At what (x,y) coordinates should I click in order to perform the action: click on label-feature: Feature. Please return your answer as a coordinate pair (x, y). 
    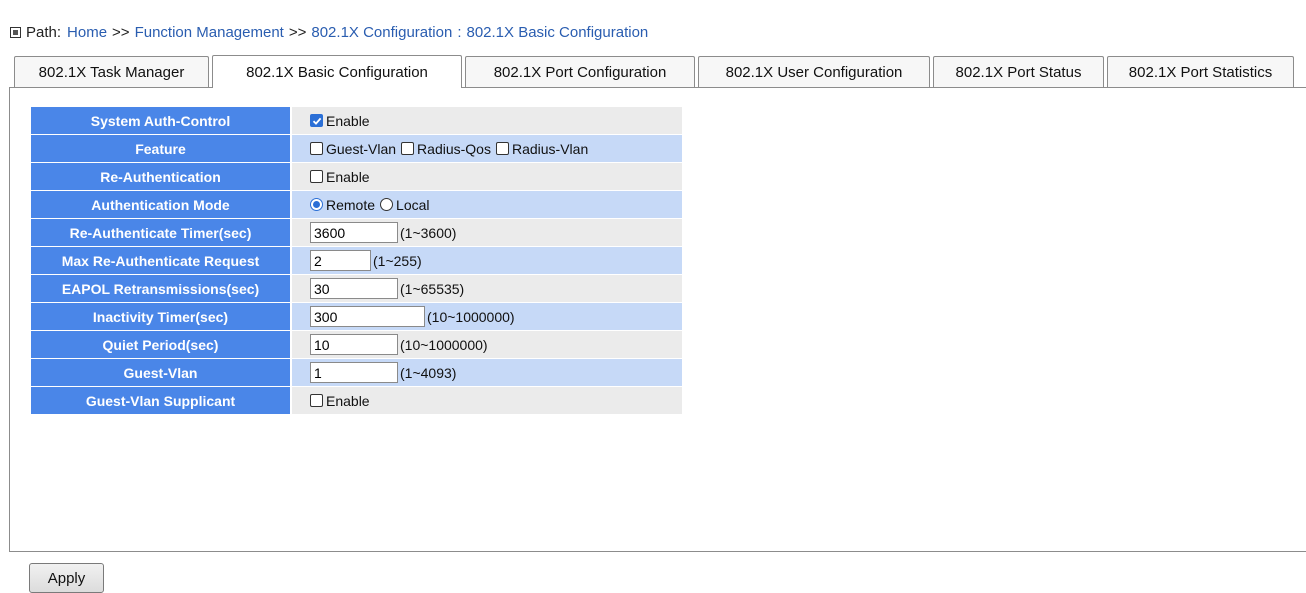
    Looking at the image, I should click on (160, 148).